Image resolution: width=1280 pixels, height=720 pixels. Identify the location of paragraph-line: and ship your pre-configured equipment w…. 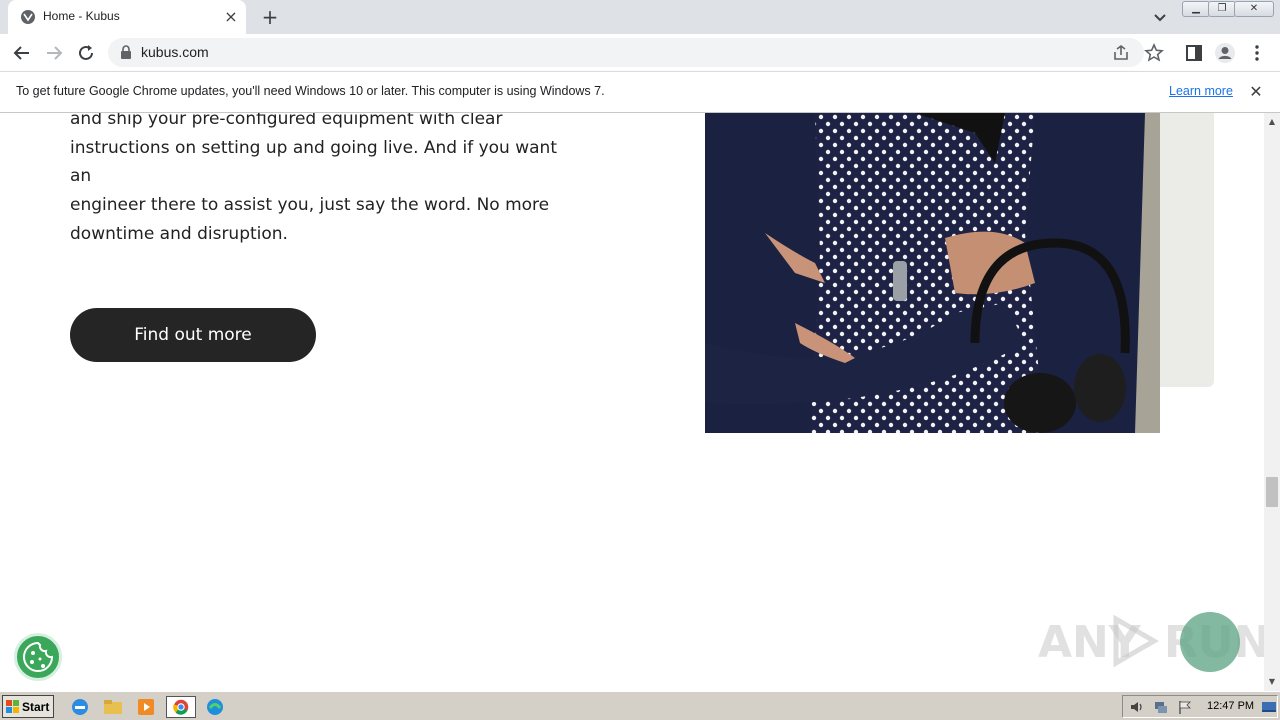
(286, 121).